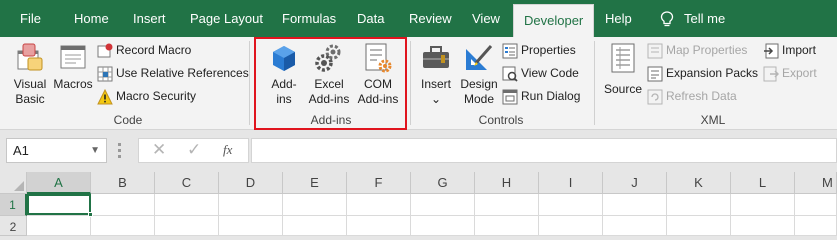 This screenshot has width=837, height=240. I want to click on fill-handle, so click(90, 214).